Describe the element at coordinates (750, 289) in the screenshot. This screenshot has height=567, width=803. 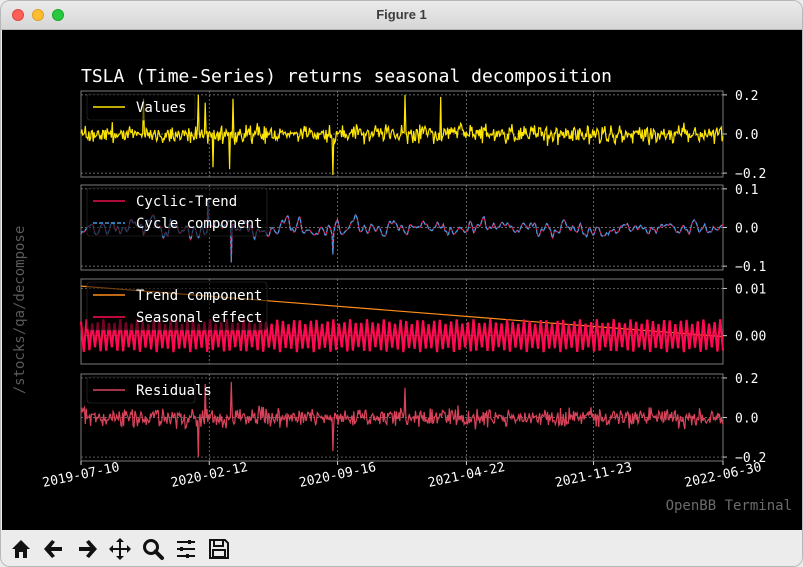
I see `y-tick-label: 0.01` at that location.